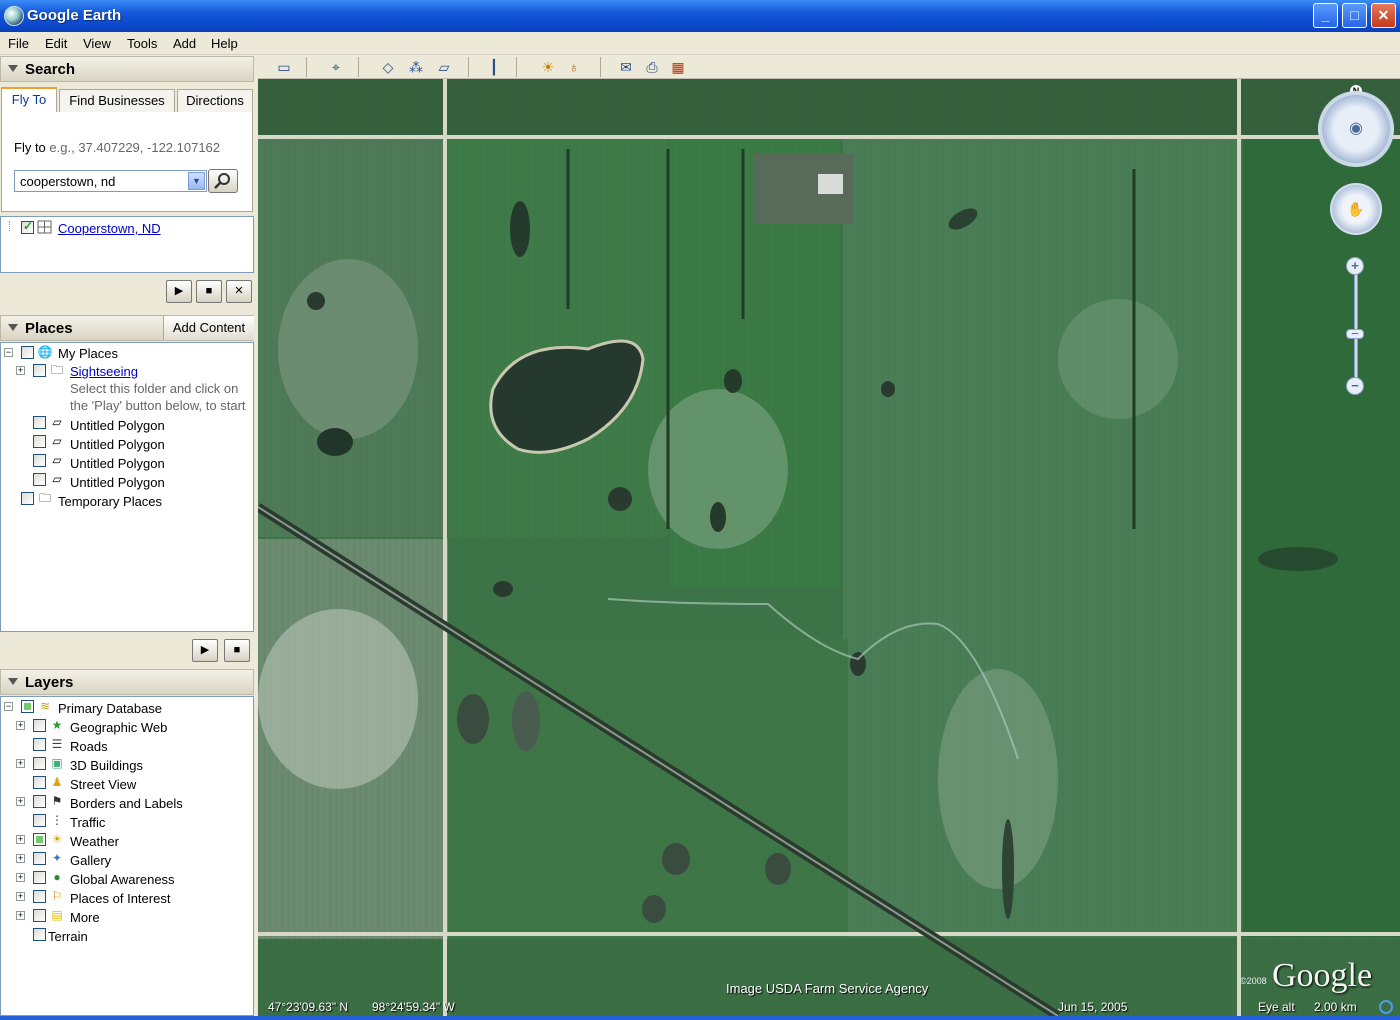  What do you see at coordinates (196, 181) in the screenshot?
I see `dropdown-chevron-icon: ▼` at bounding box center [196, 181].